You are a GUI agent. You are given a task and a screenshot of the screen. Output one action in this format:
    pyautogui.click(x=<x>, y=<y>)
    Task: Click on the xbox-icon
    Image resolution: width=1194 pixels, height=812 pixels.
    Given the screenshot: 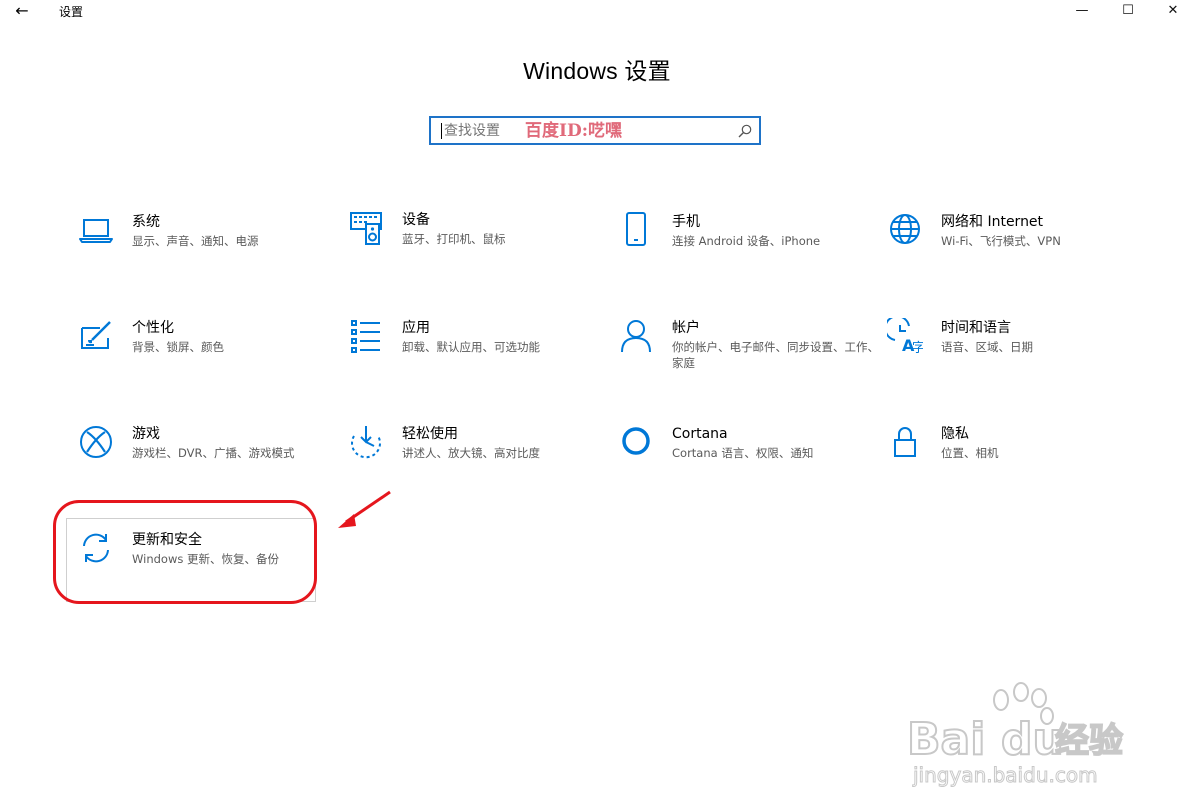 What is the action you would take?
    pyautogui.click(x=96, y=442)
    